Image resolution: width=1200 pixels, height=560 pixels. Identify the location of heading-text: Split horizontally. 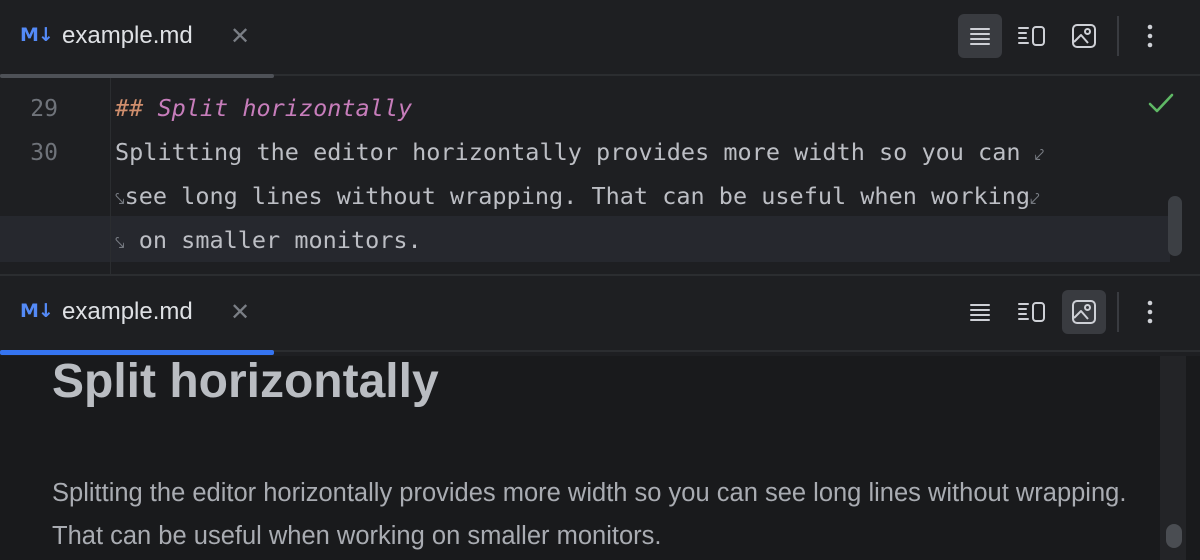
(285, 108).